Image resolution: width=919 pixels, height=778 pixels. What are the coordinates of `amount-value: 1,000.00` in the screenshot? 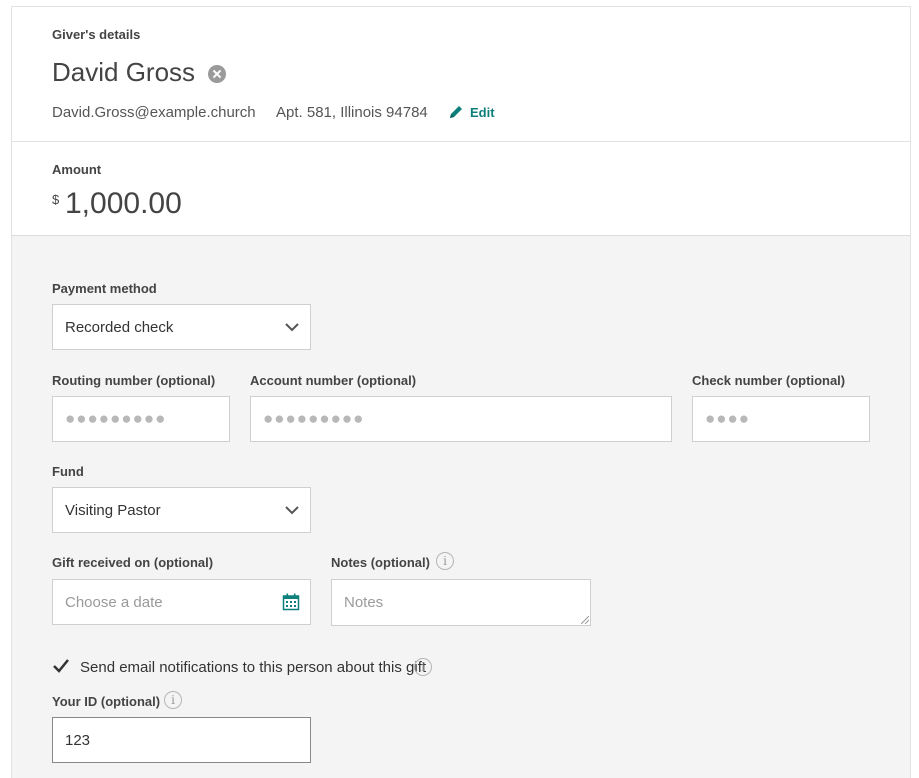 It's located at (123, 203).